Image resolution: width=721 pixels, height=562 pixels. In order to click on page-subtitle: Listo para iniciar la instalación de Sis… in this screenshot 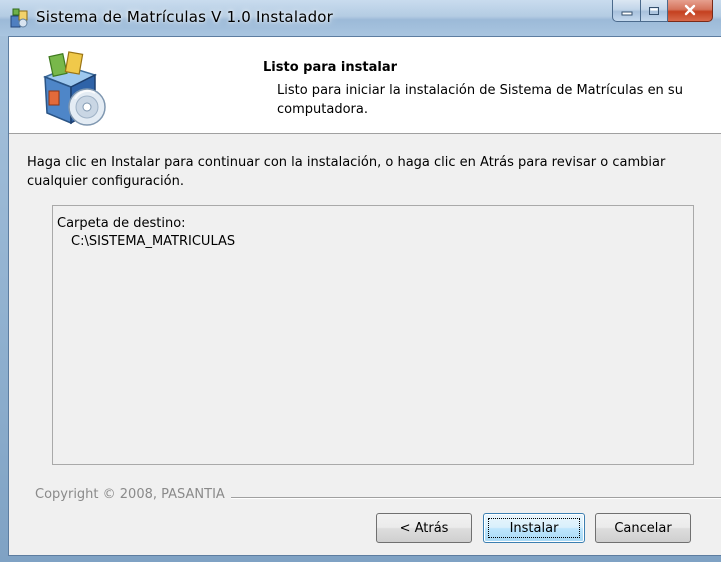, I will do `click(480, 100)`.